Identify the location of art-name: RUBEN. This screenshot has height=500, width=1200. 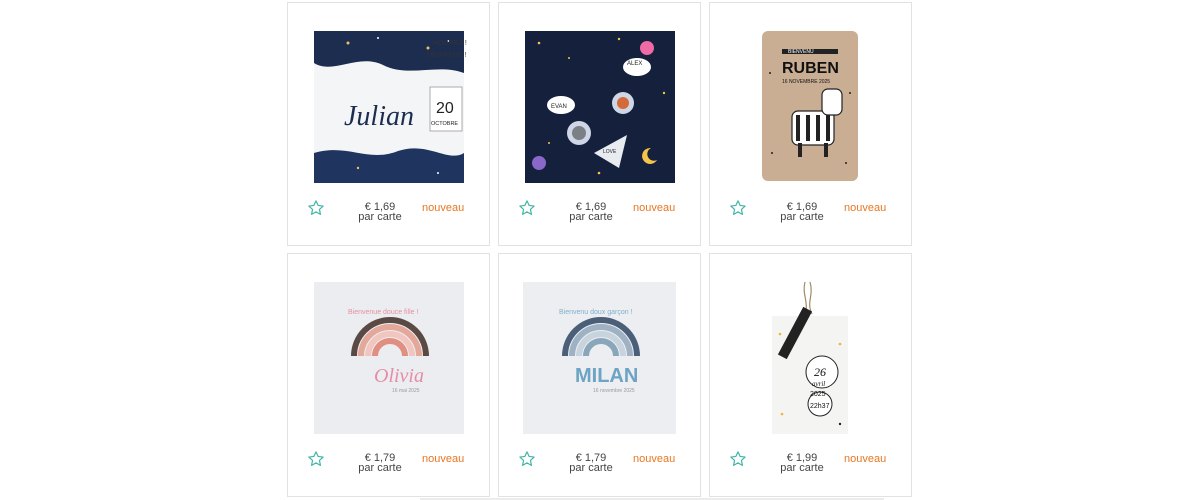
(810, 68).